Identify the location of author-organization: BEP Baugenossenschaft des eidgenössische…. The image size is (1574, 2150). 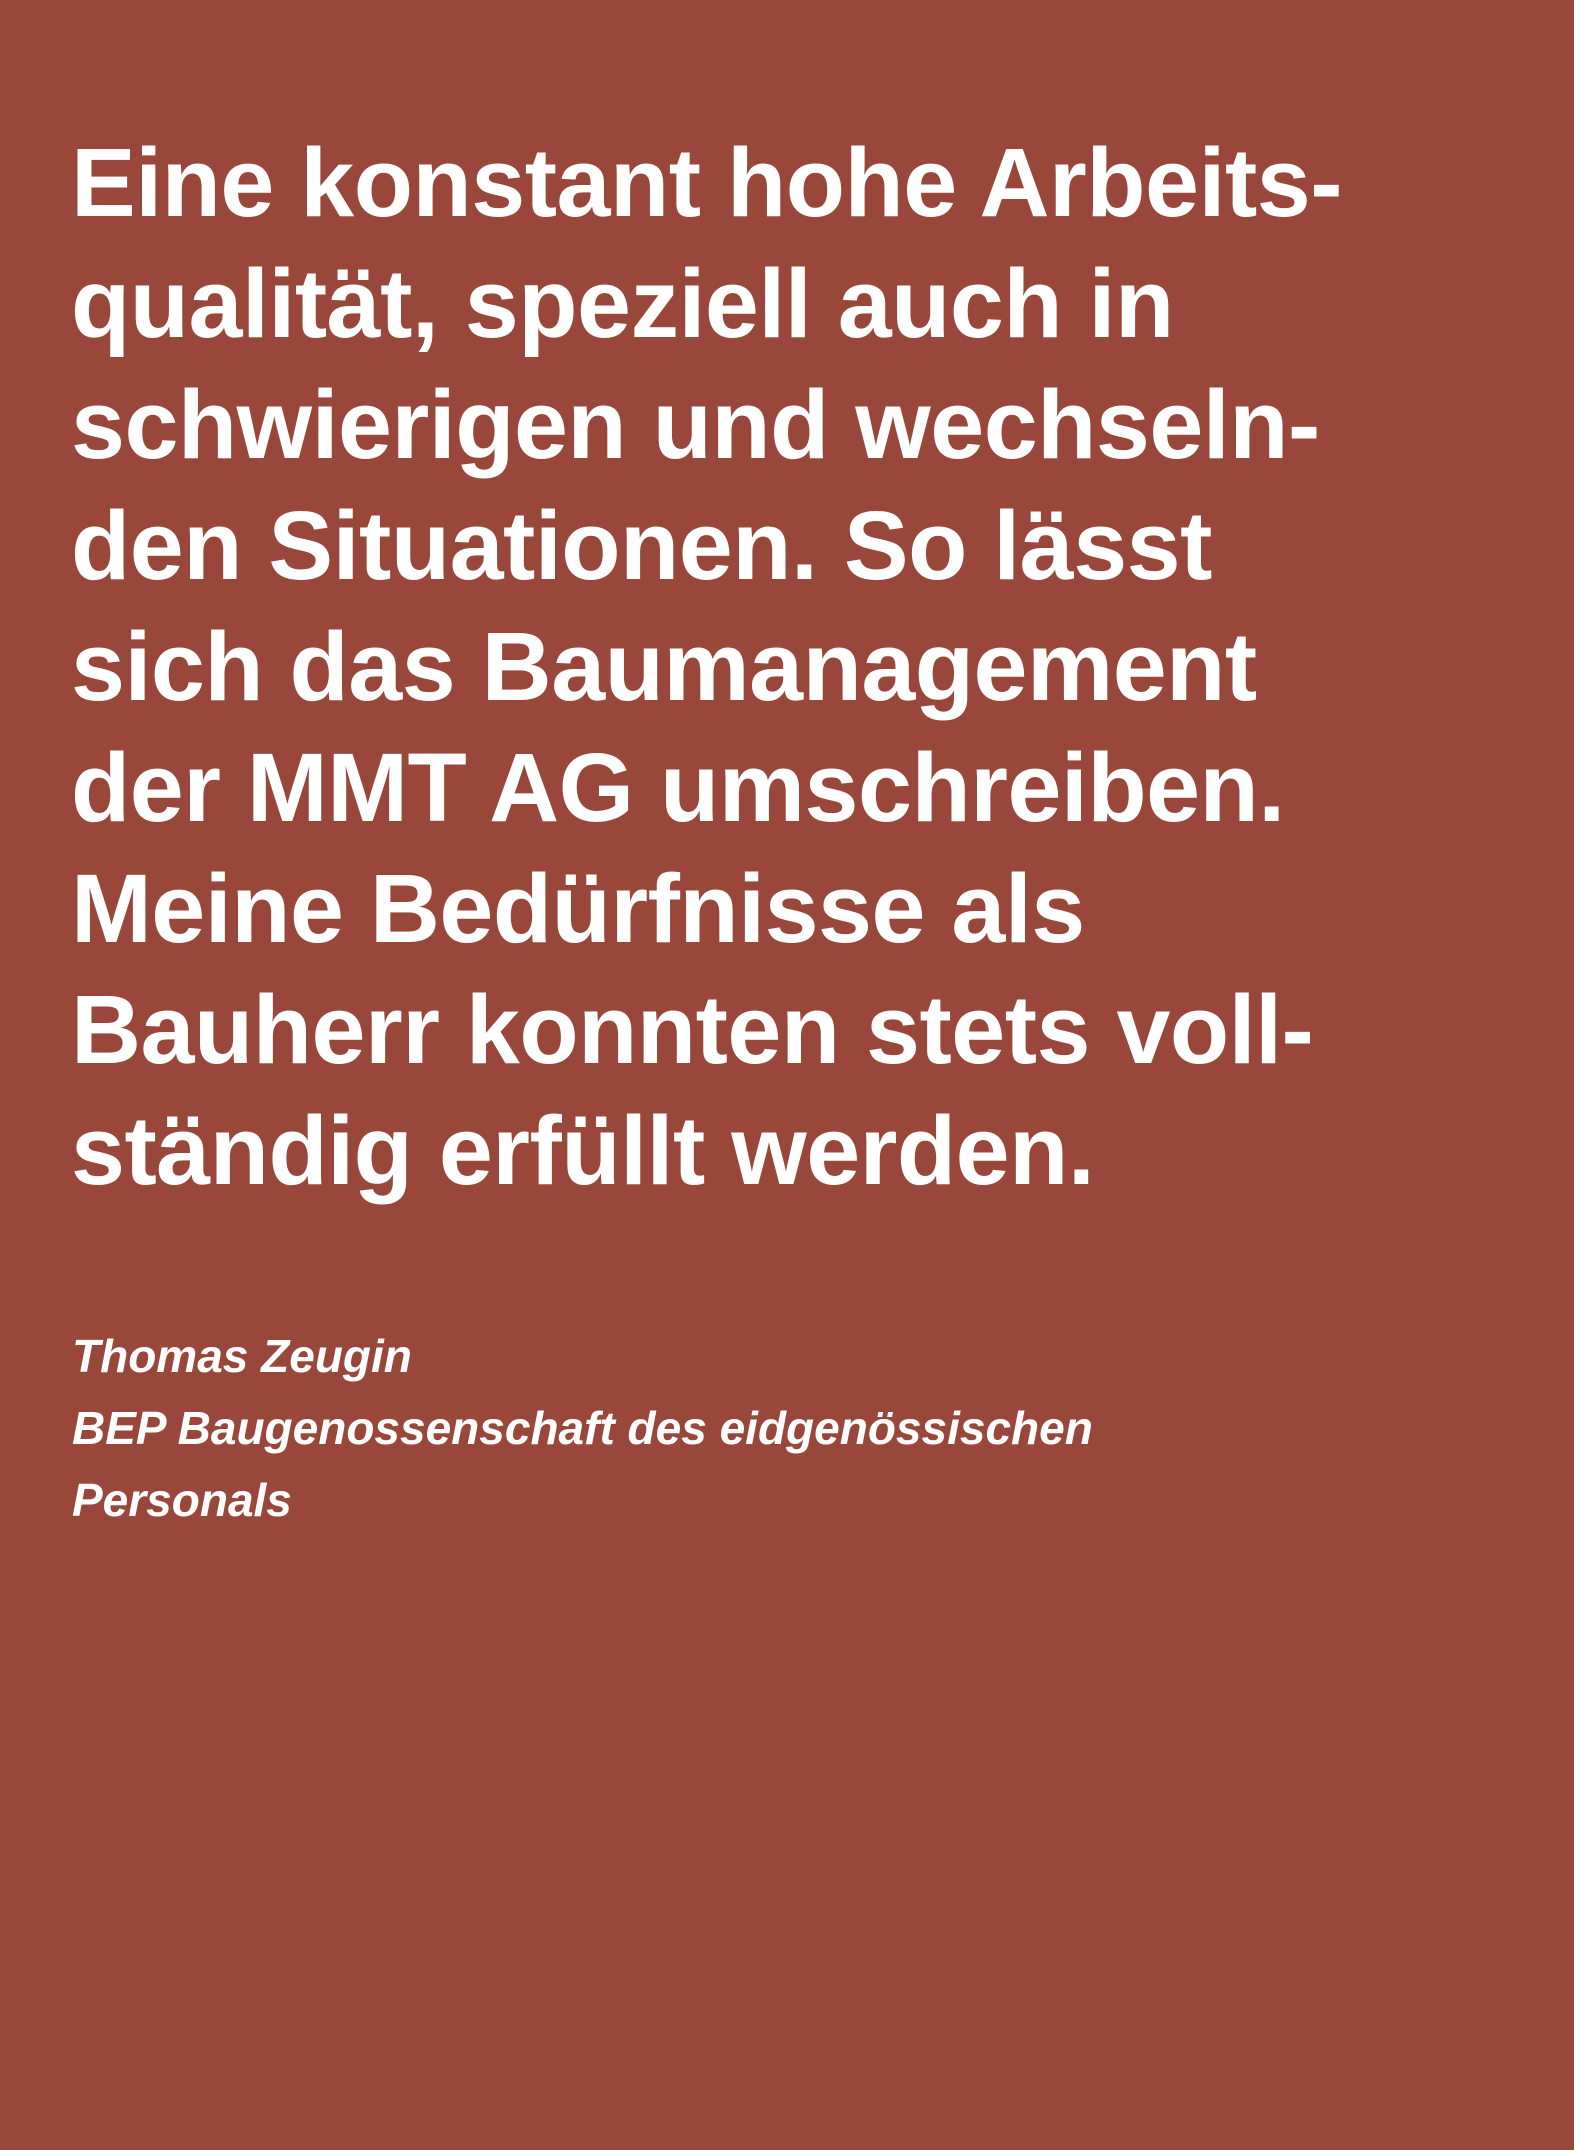
(582, 1428).